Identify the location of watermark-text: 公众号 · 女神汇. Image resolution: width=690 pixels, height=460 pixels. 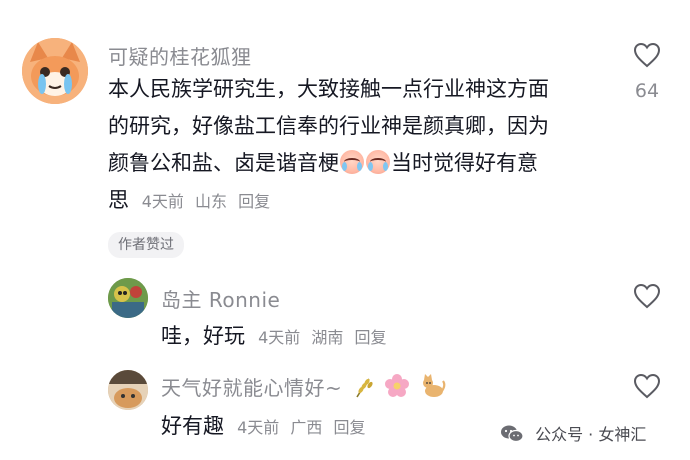
(591, 434).